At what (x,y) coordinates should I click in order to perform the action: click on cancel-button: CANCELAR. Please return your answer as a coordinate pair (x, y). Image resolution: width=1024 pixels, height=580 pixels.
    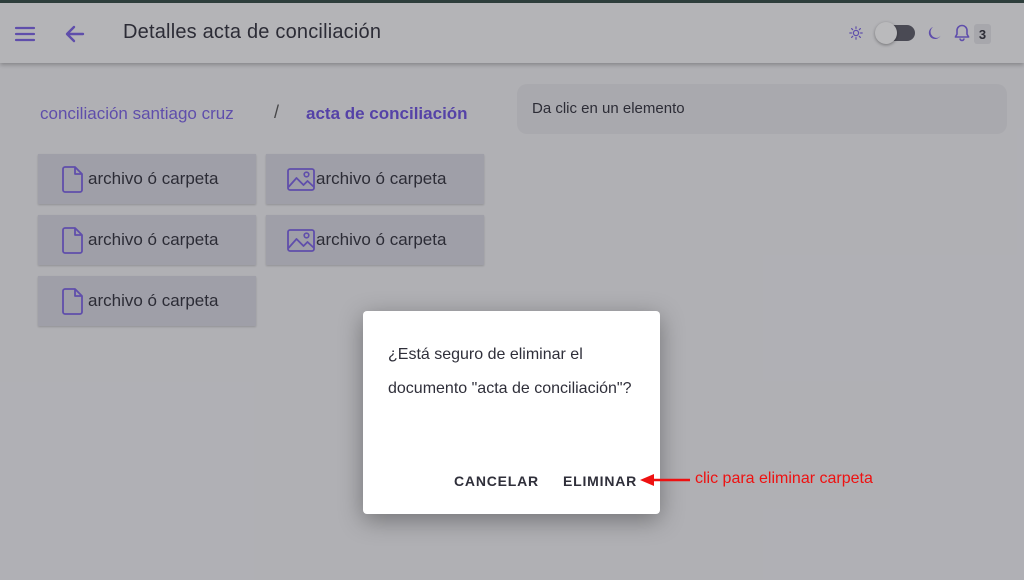
    Looking at the image, I should click on (496, 481).